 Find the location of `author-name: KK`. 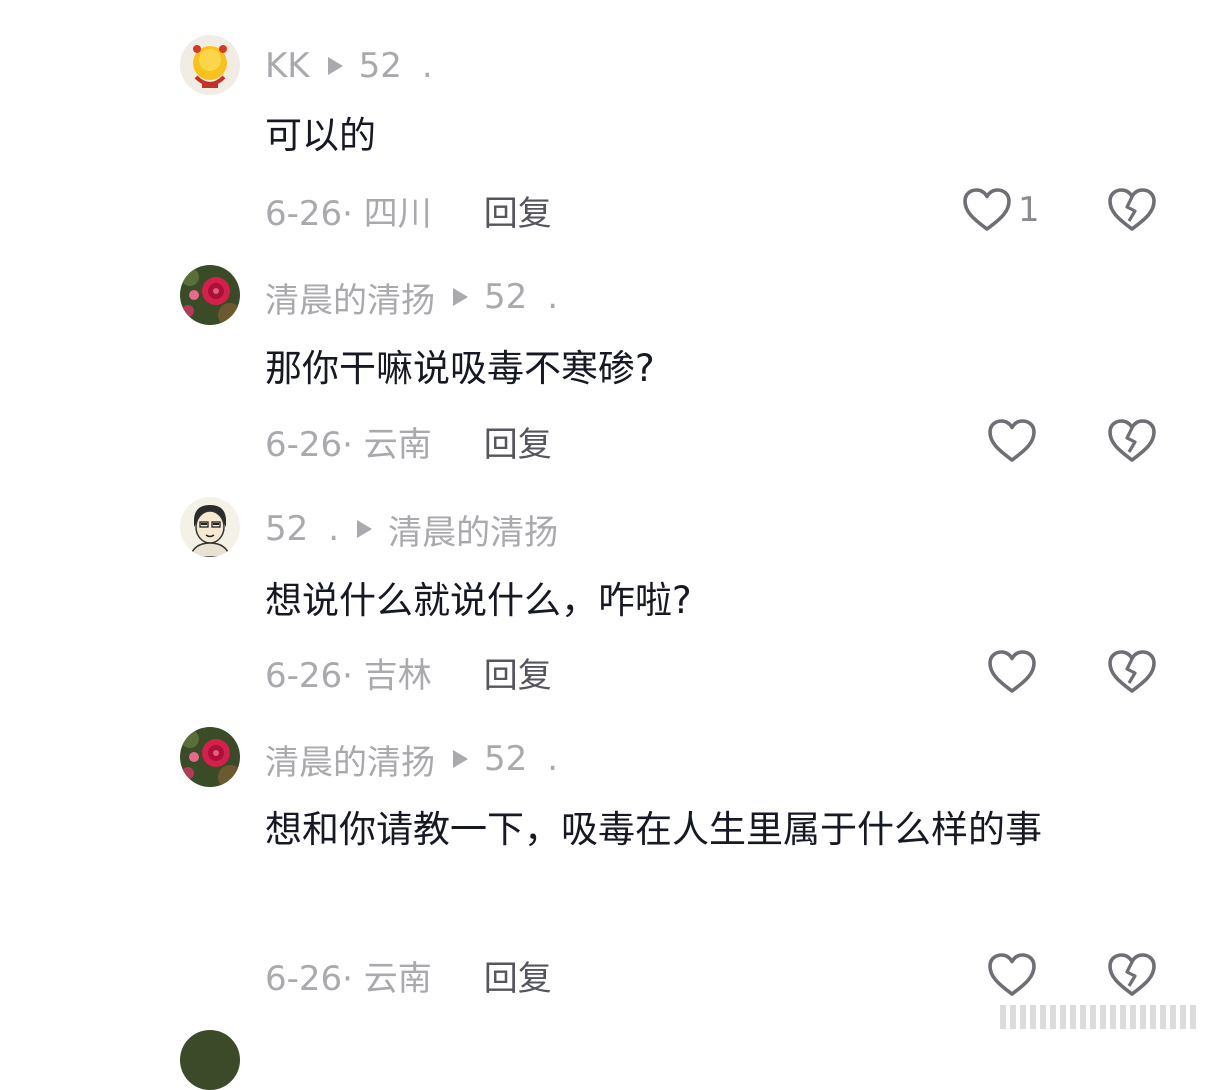

author-name: KK is located at coordinates (287, 66).